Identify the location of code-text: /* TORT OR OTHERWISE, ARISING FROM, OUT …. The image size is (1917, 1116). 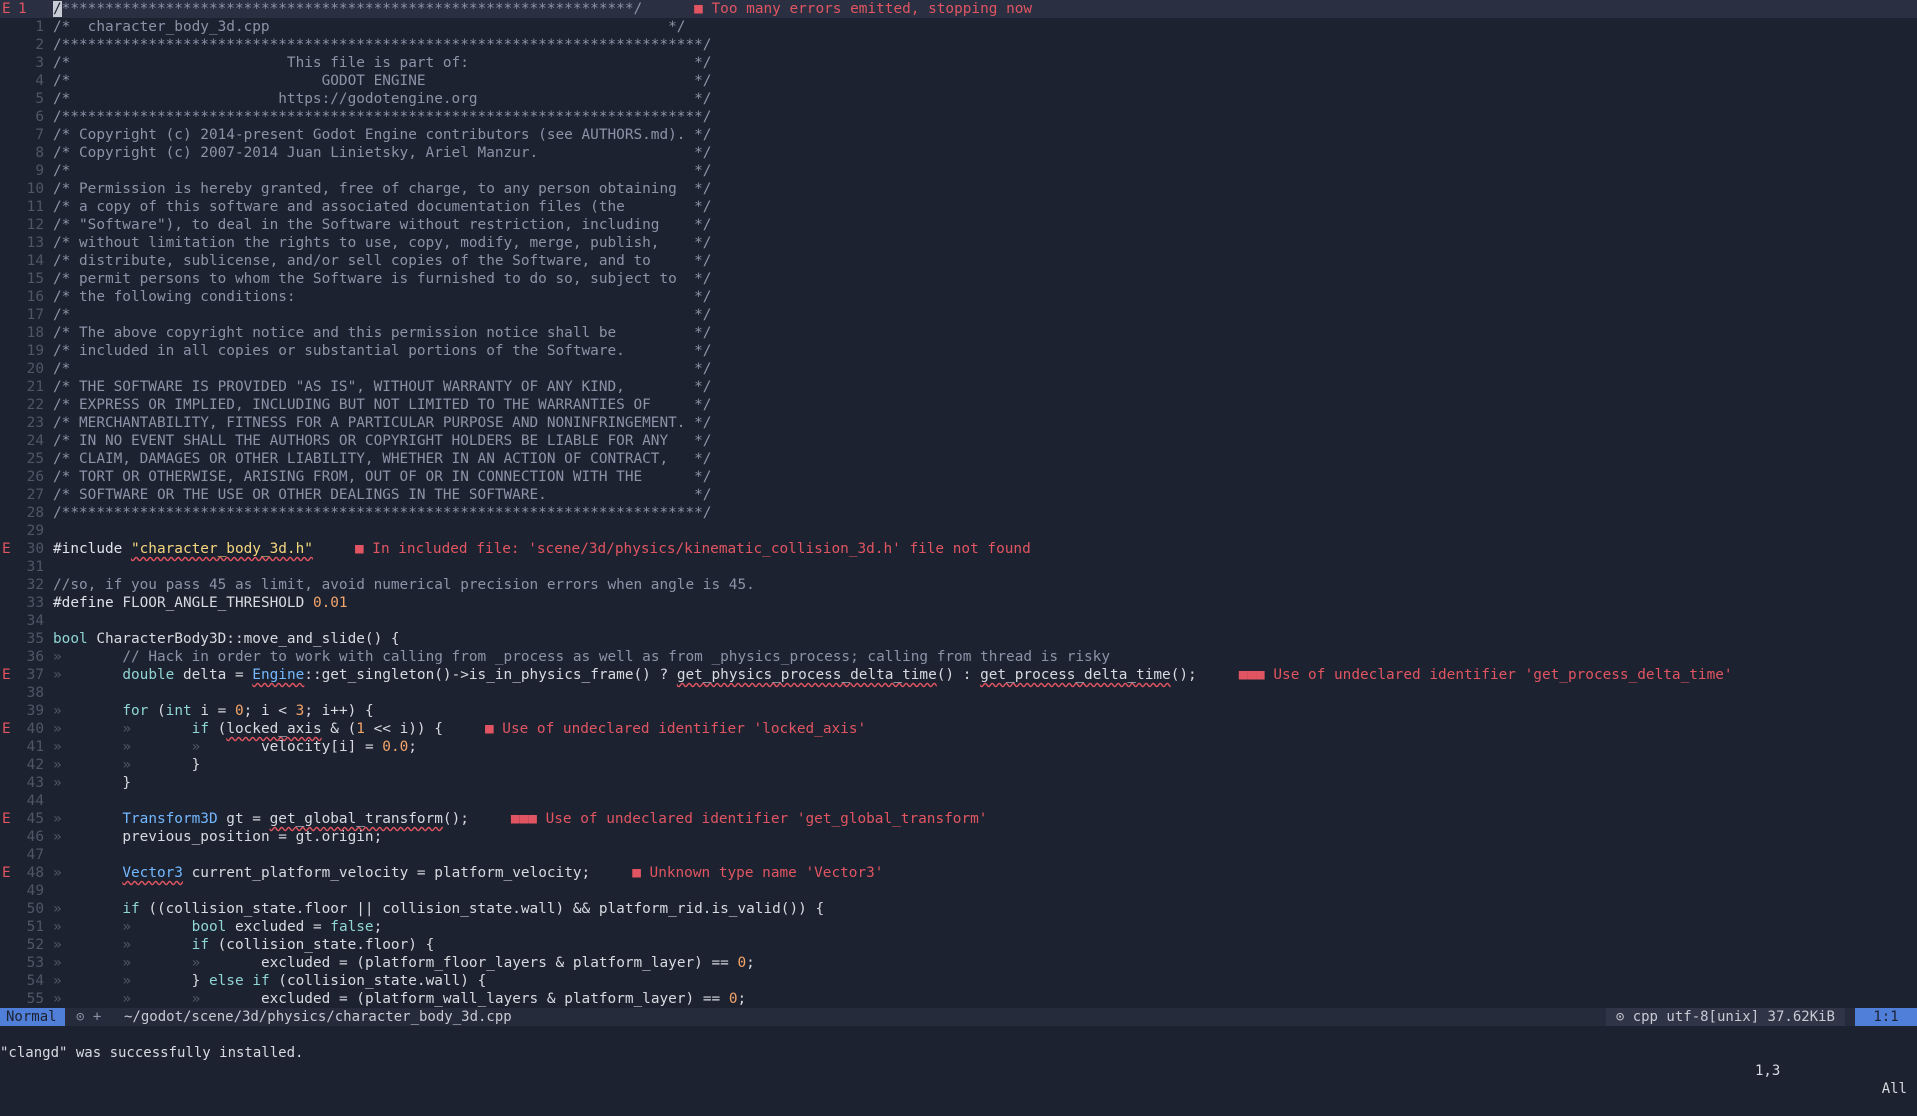
(382, 477).